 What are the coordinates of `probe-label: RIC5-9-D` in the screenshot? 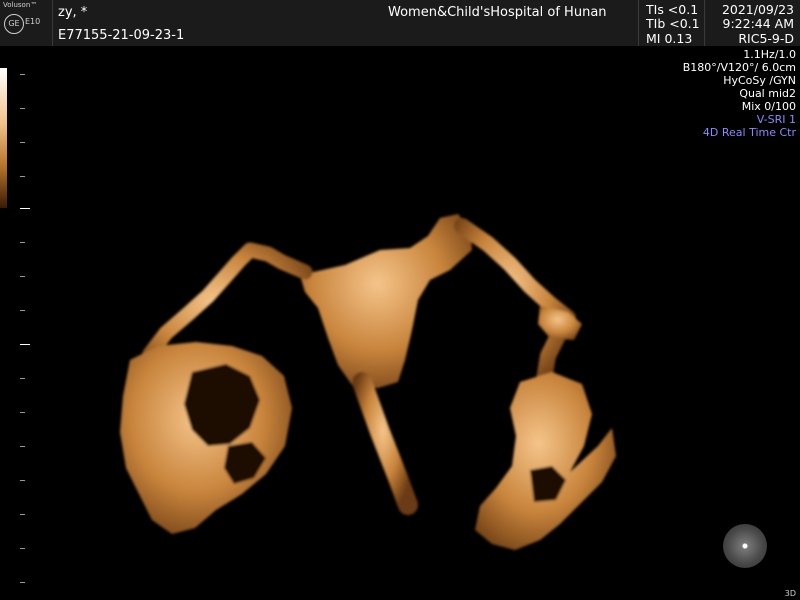 It's located at (766, 38).